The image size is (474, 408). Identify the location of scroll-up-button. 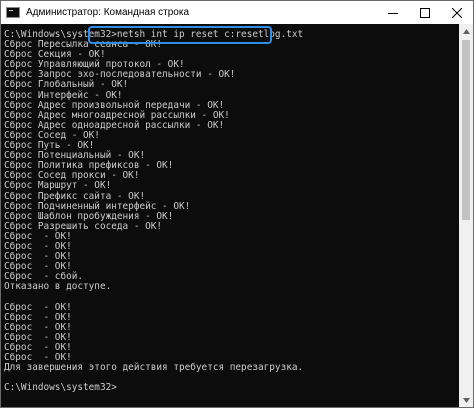
(466, 31).